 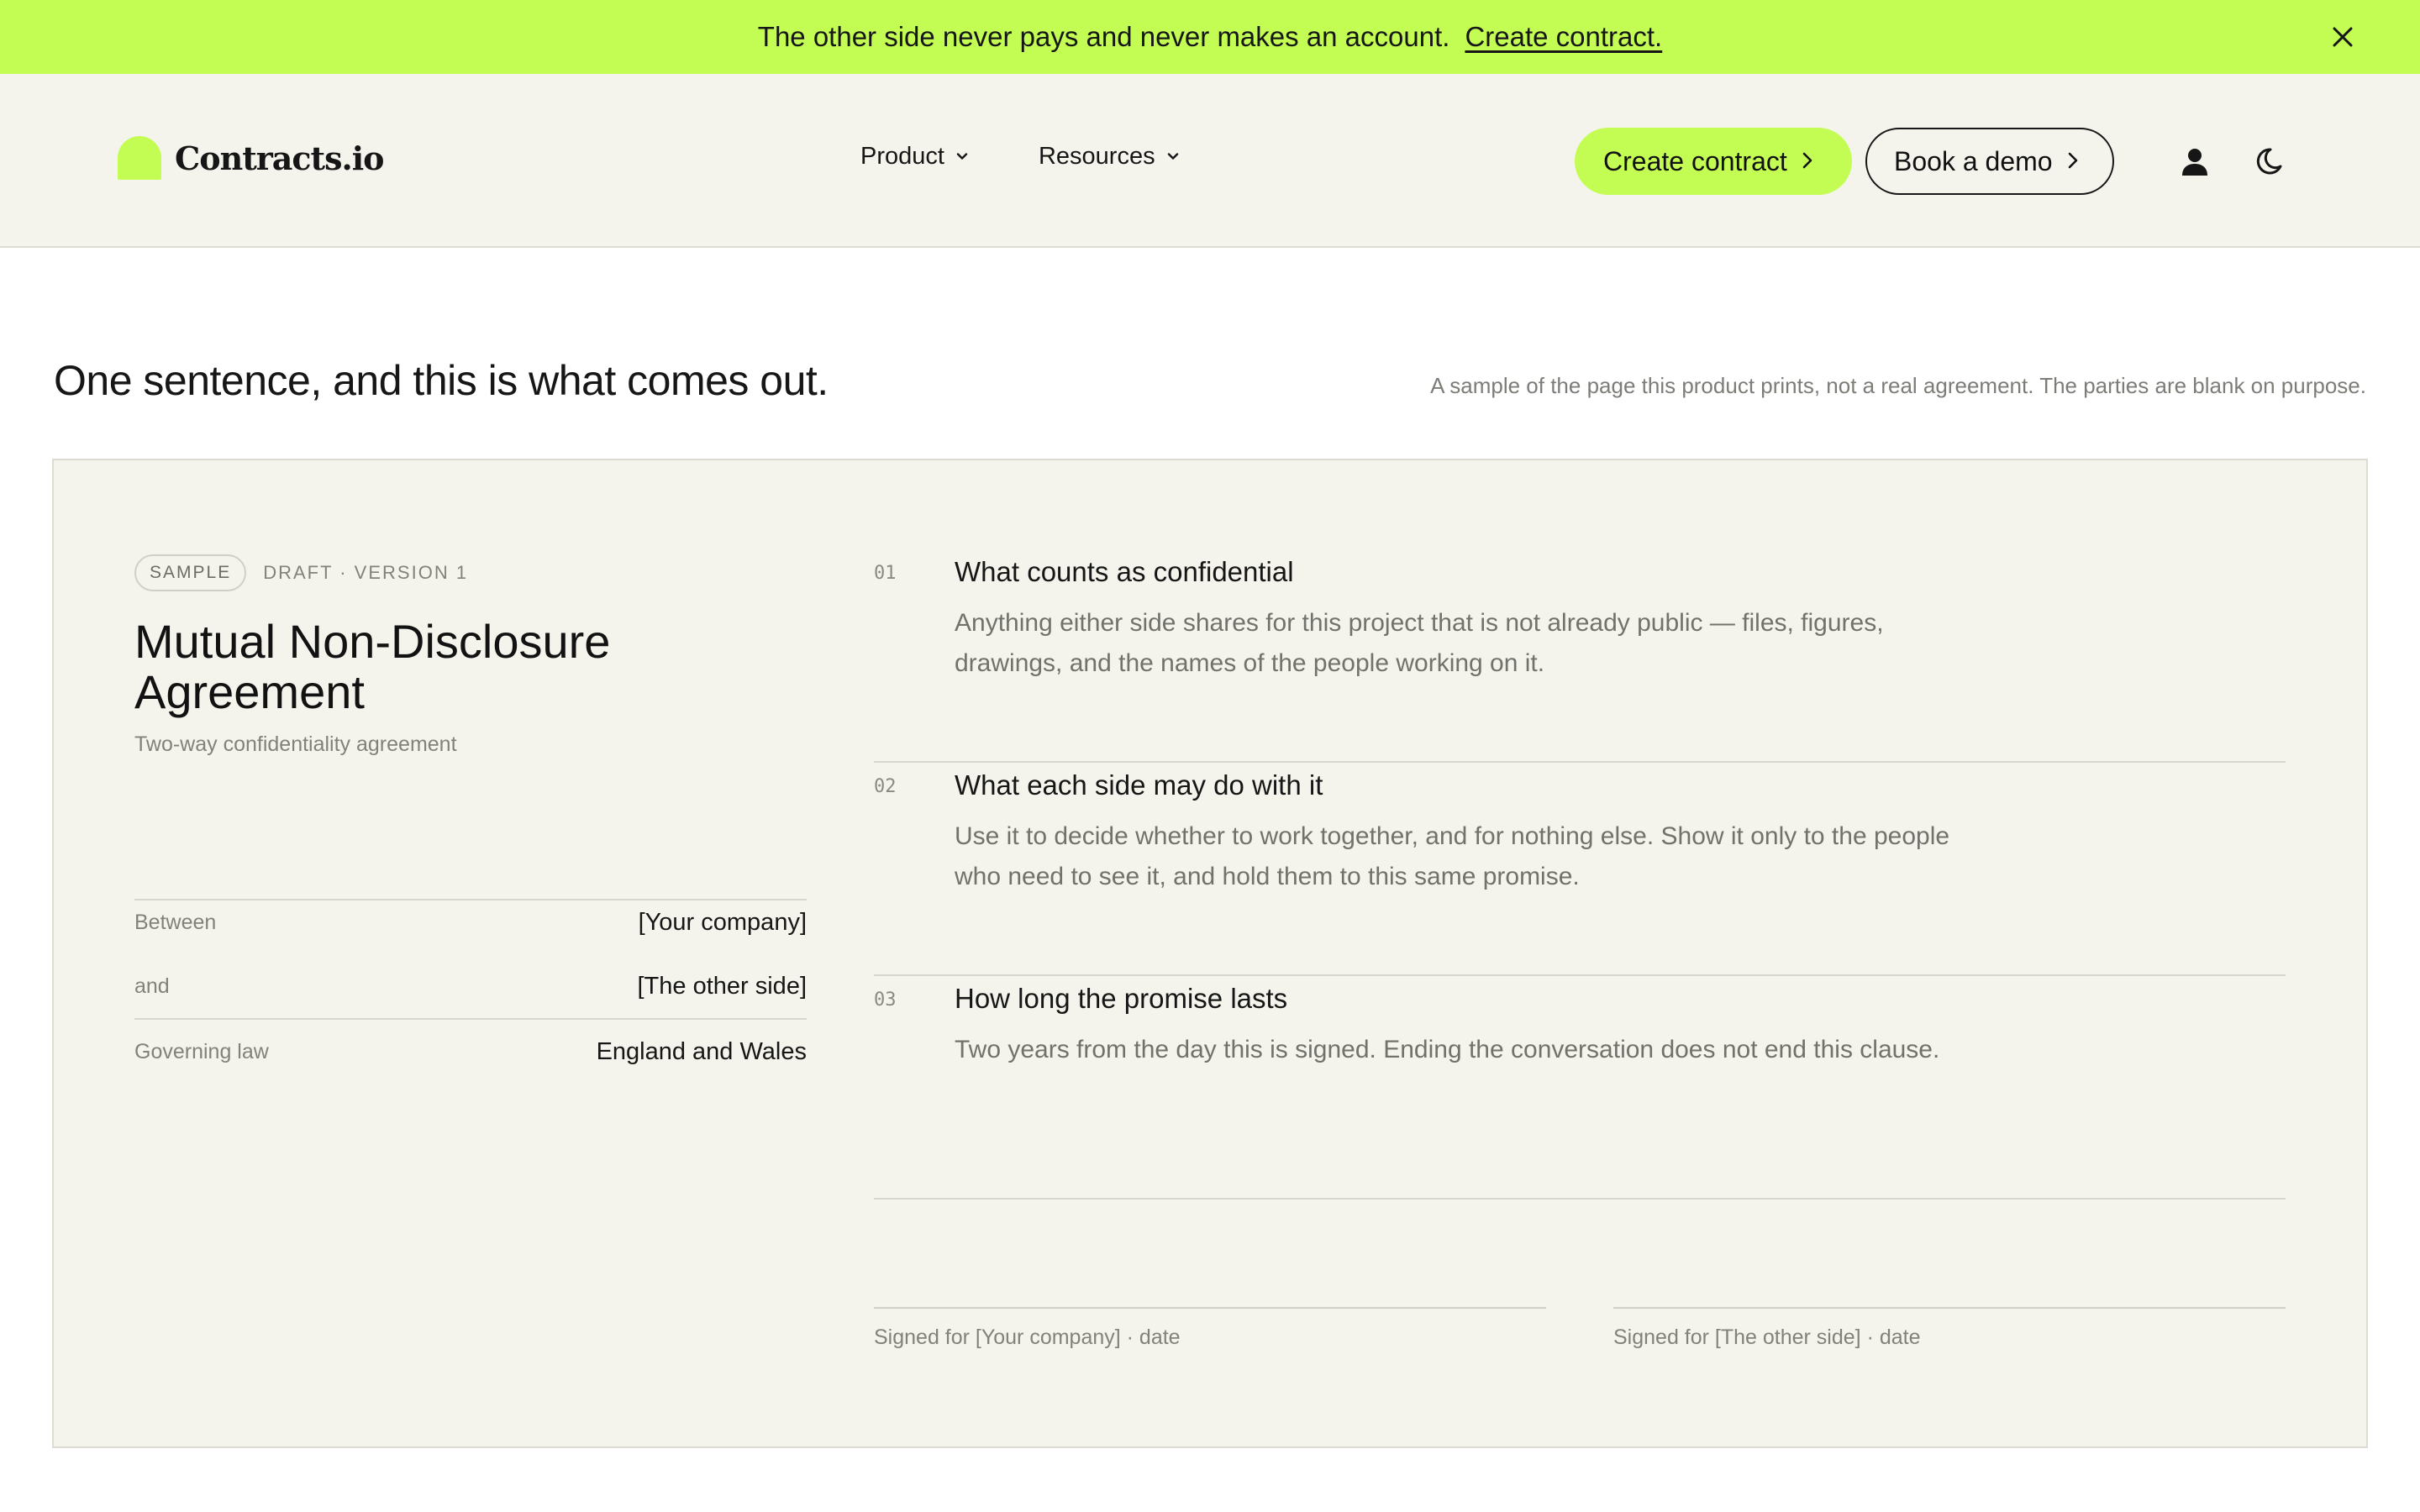 I want to click on create-contract-label: Create contract, so click(x=1695, y=160).